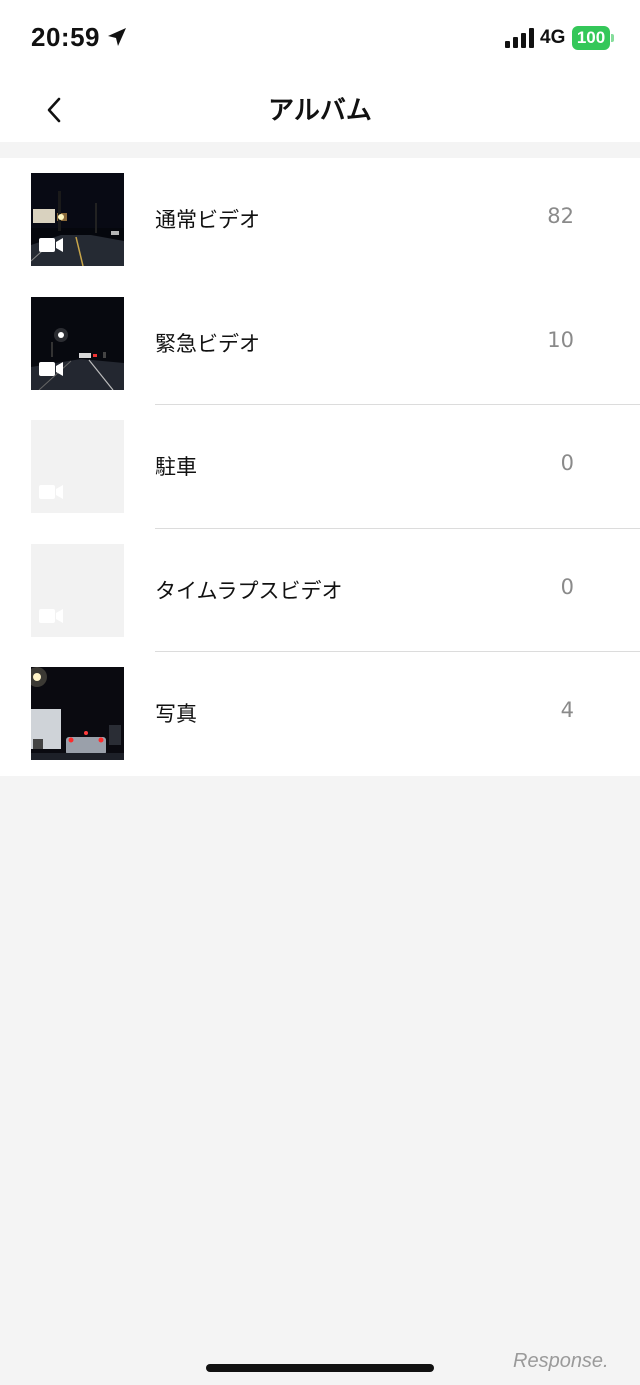 Image resolution: width=640 pixels, height=1385 pixels. What do you see at coordinates (320, 1368) in the screenshot?
I see `home-indicator` at bounding box center [320, 1368].